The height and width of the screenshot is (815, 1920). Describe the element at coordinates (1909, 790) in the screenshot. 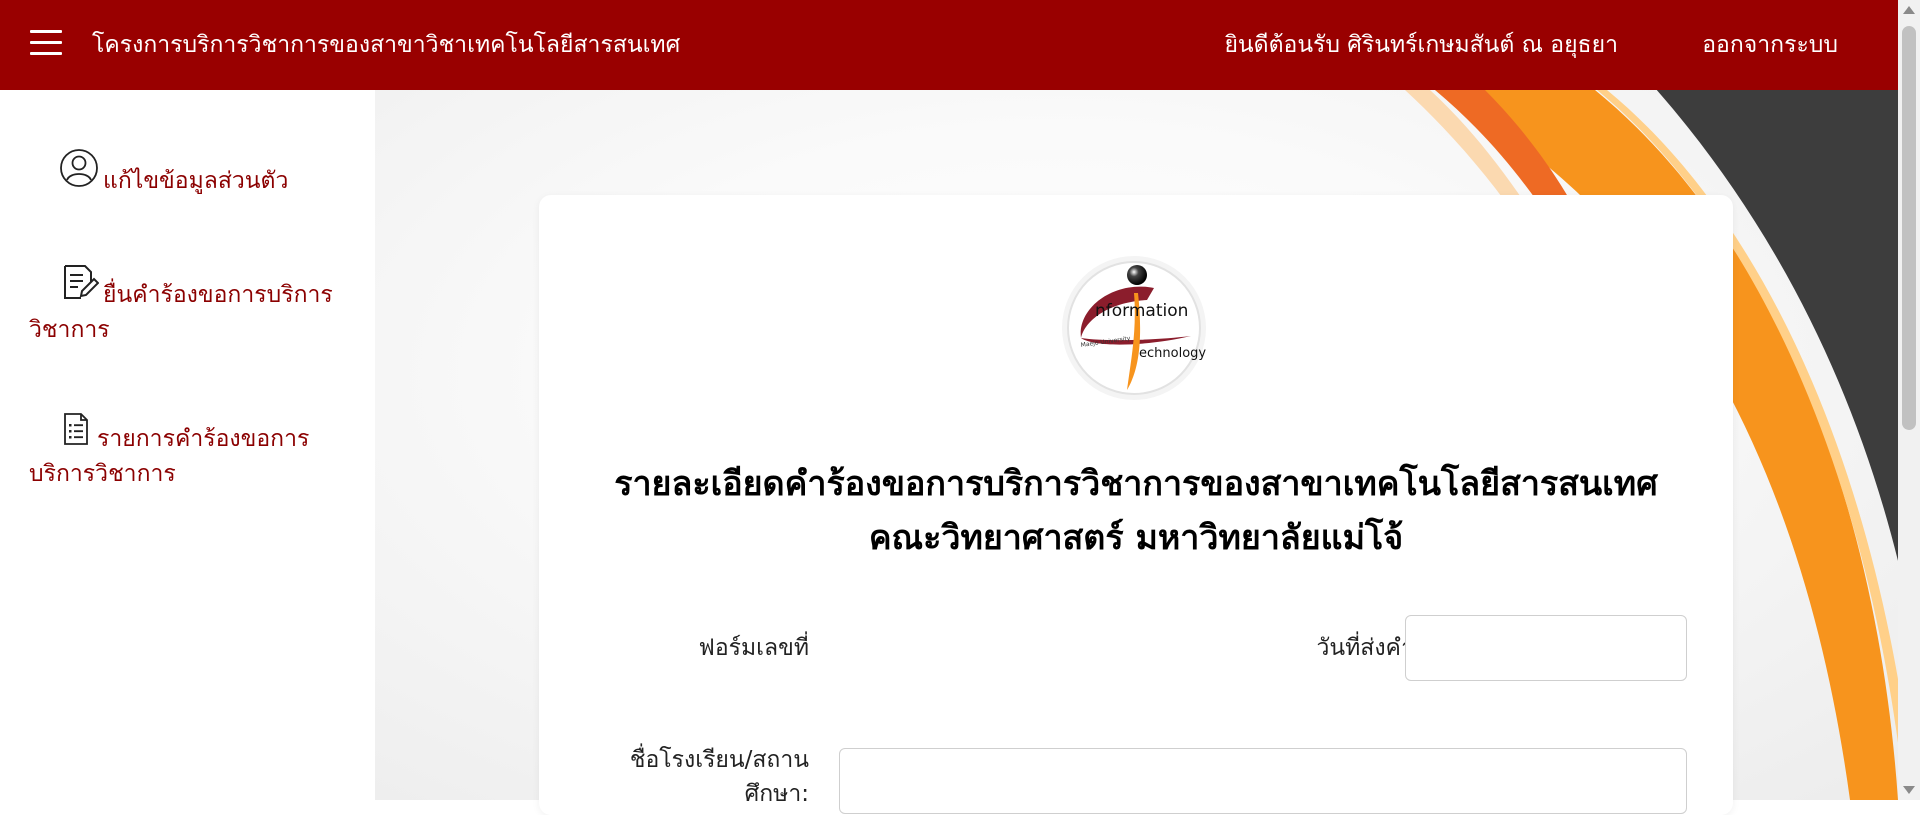

I see `scroll-down-arrow-icon` at that location.